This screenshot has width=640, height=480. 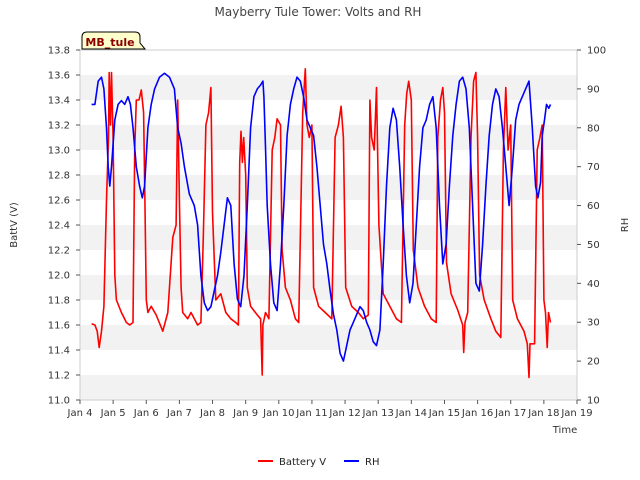 What do you see at coordinates (591, 226) in the screenshot?
I see `y-axis-right: 10 20 30 40 50 60 70 80 90 100` at bounding box center [591, 226].